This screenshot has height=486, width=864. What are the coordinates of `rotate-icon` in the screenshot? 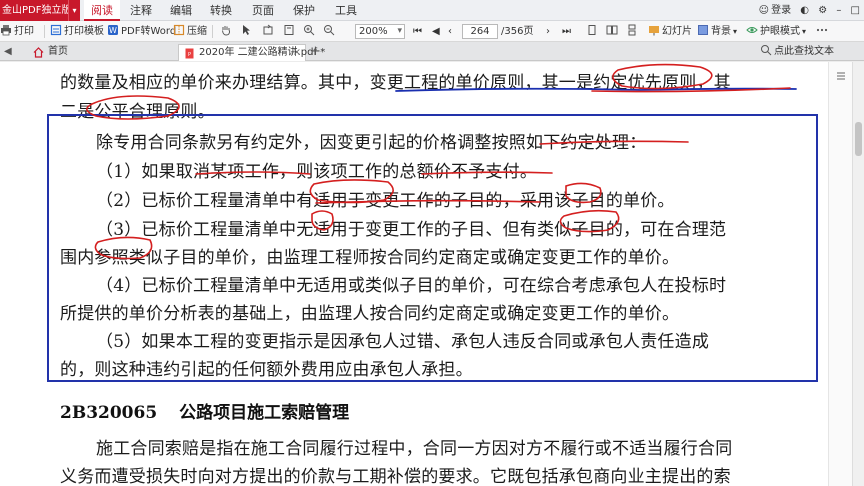 It's located at (268, 29).